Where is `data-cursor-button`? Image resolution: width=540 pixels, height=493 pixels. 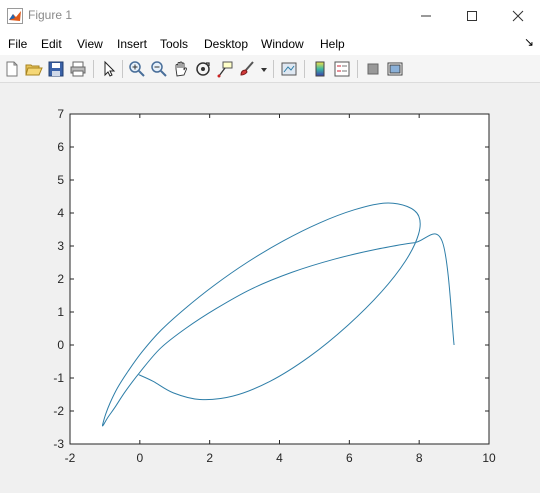 data-cursor-button is located at coordinates (225, 69).